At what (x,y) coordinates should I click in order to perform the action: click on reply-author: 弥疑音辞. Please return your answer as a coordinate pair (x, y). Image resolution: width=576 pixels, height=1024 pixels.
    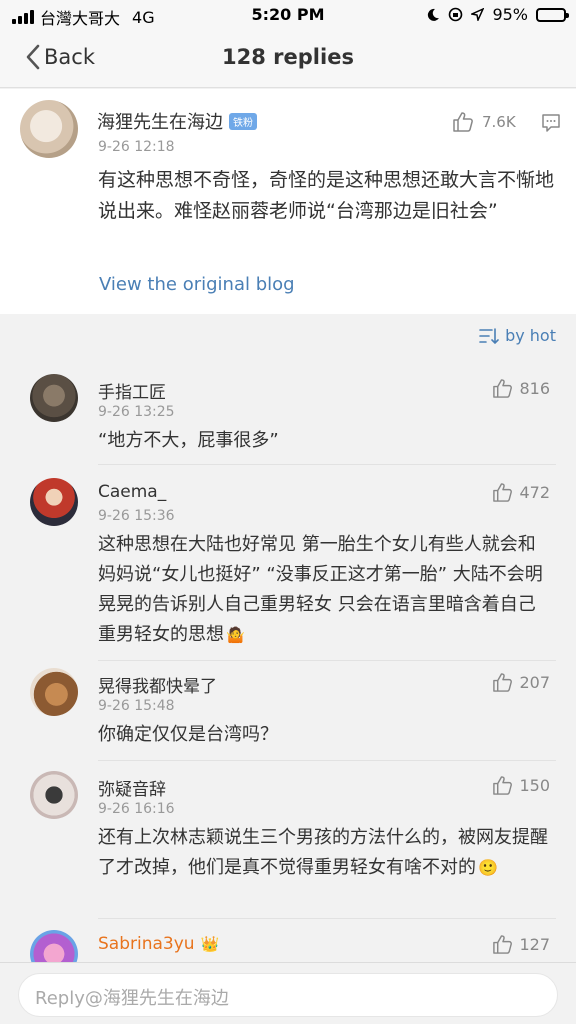
    Looking at the image, I should click on (132, 787).